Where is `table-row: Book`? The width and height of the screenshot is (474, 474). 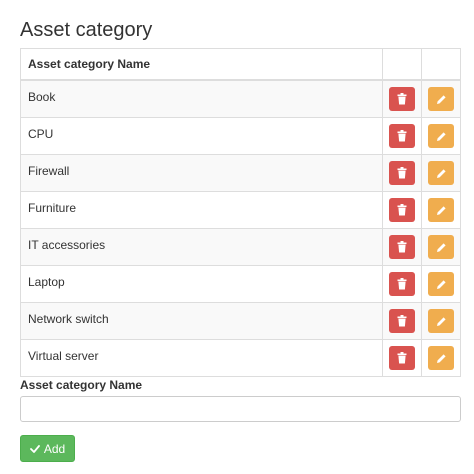
table-row: Book is located at coordinates (240, 98).